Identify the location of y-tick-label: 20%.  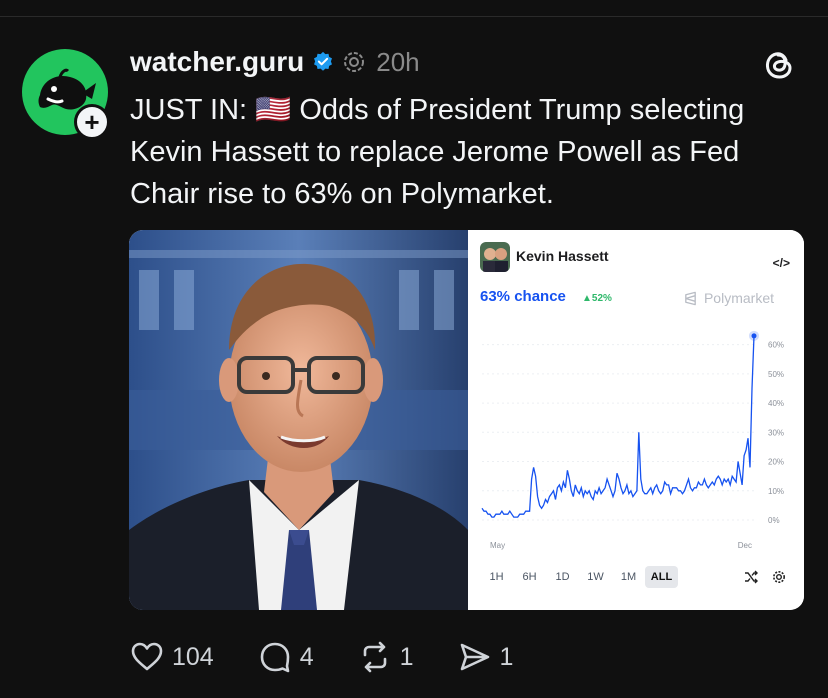
(776, 462).